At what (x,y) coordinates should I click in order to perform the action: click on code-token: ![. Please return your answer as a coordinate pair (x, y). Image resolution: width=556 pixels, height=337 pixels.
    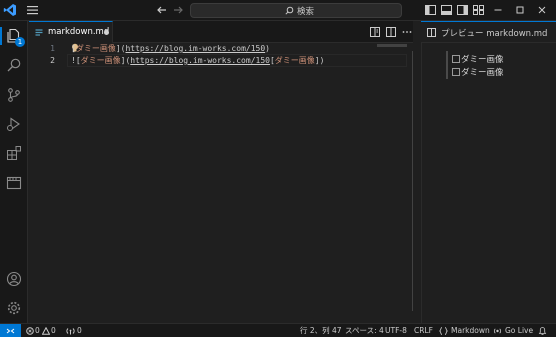
    Looking at the image, I should click on (76, 60).